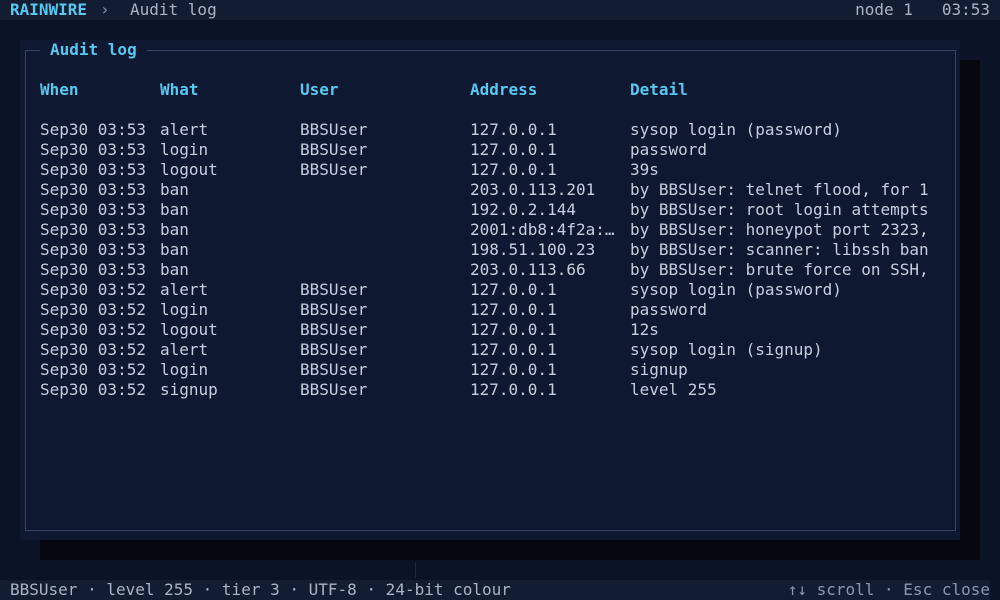 The height and width of the screenshot is (600, 1000). Describe the element at coordinates (965, 9) in the screenshot. I see `clock: 03:53` at that location.